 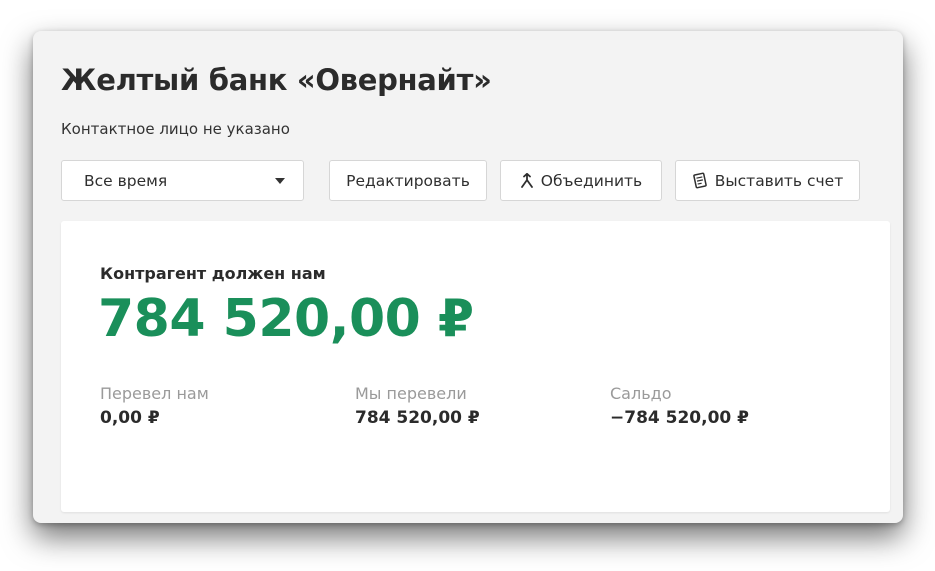 What do you see at coordinates (175, 129) in the screenshot?
I see `contact-person-text: Контактное лицо не указано` at bounding box center [175, 129].